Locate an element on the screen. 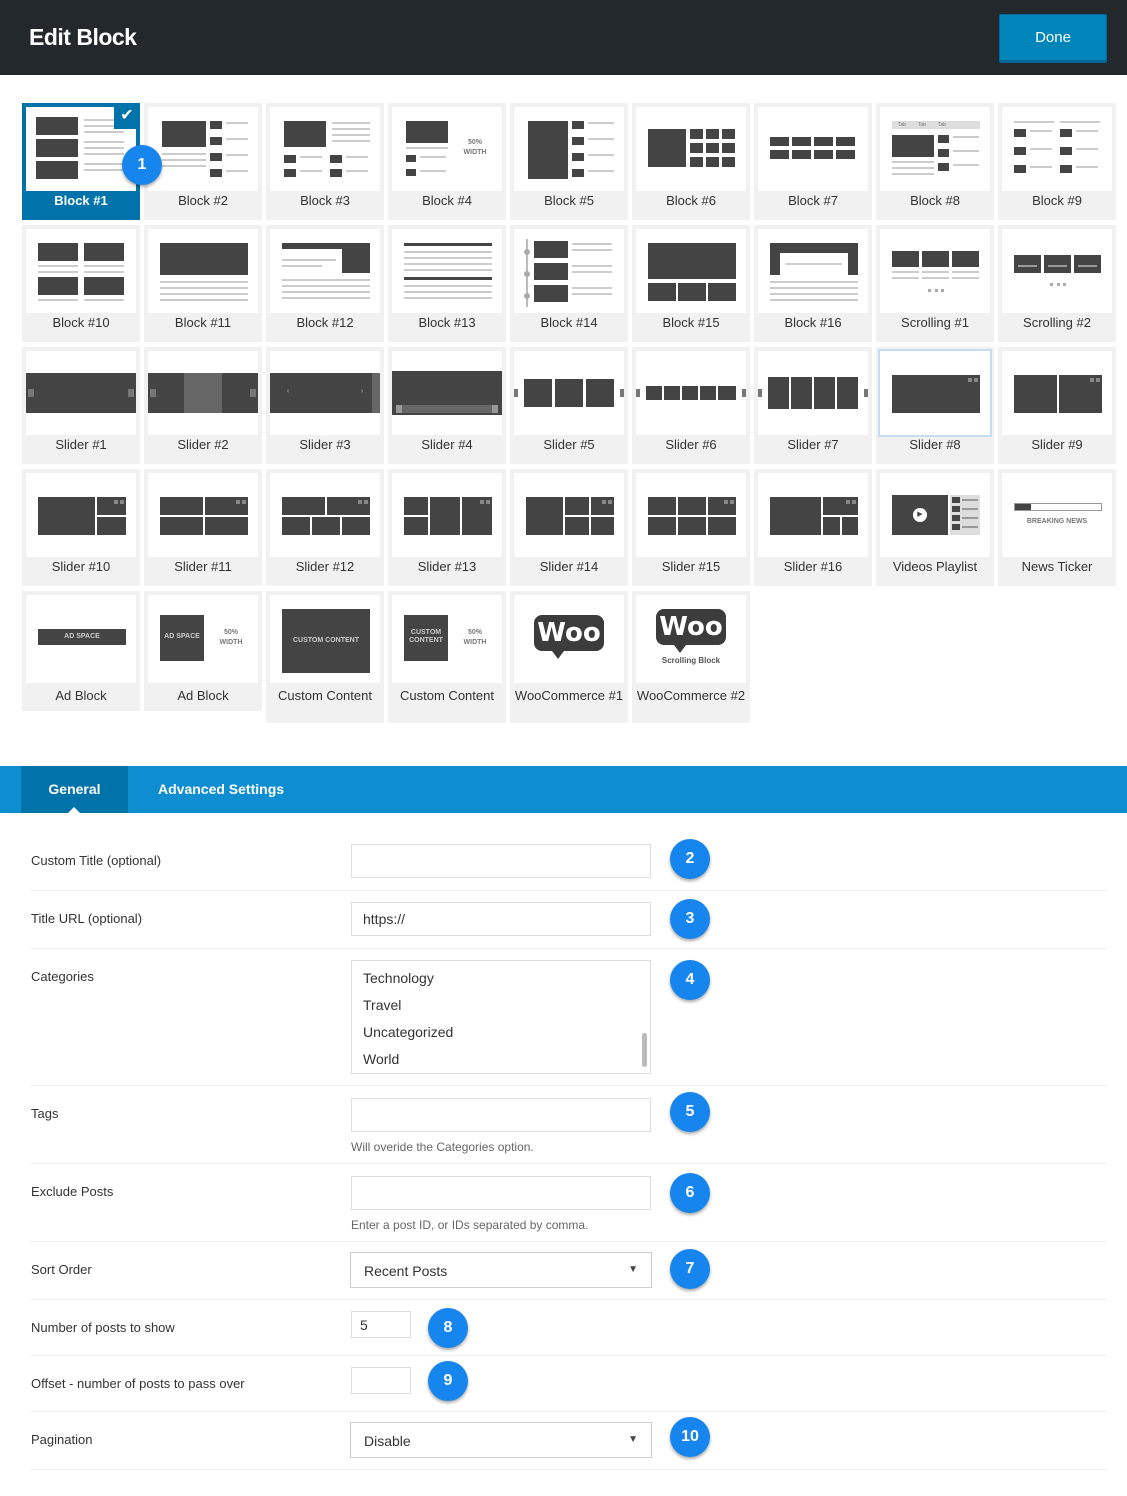  row-pagination: Pagination Disable ▼ is located at coordinates (568, 1441).